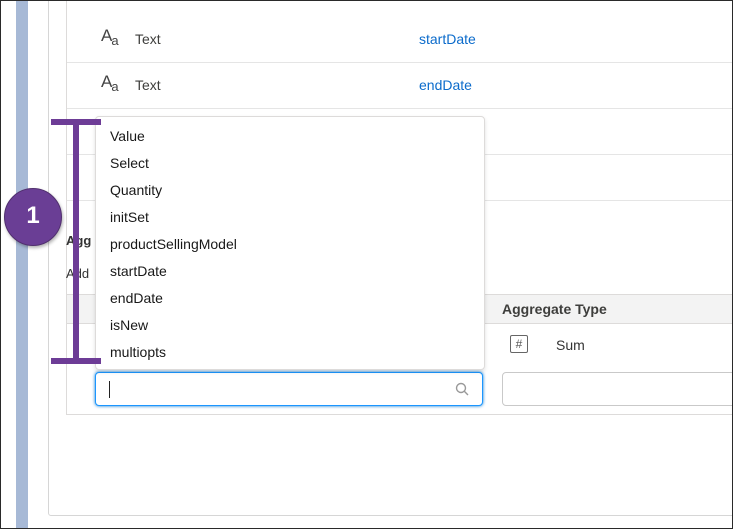  I want to click on aggregate-type-header: Aggregate Type, so click(554, 309).